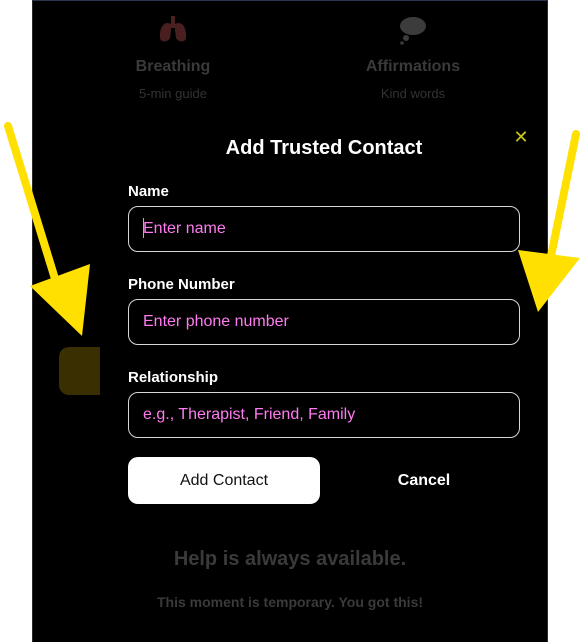 This screenshot has width=582, height=642. Describe the element at coordinates (79, 371) in the screenshot. I see `side-tab` at that location.